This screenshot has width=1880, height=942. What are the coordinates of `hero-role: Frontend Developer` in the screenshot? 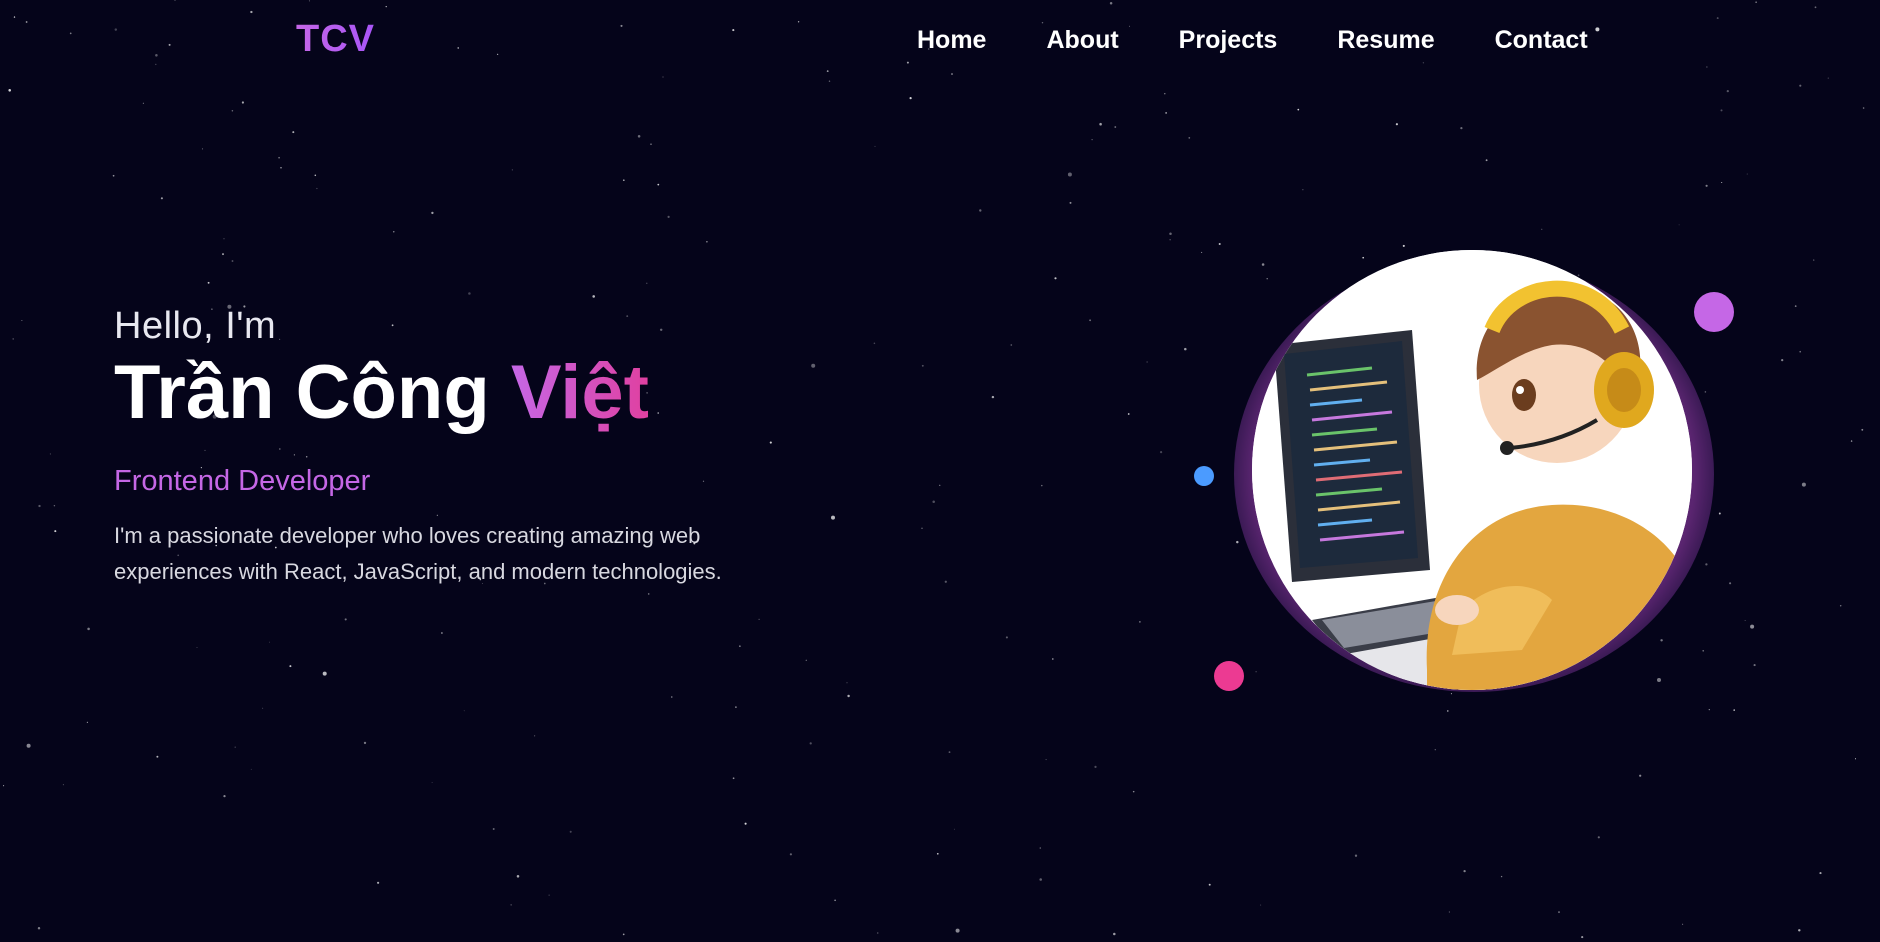 It's located at (242, 481).